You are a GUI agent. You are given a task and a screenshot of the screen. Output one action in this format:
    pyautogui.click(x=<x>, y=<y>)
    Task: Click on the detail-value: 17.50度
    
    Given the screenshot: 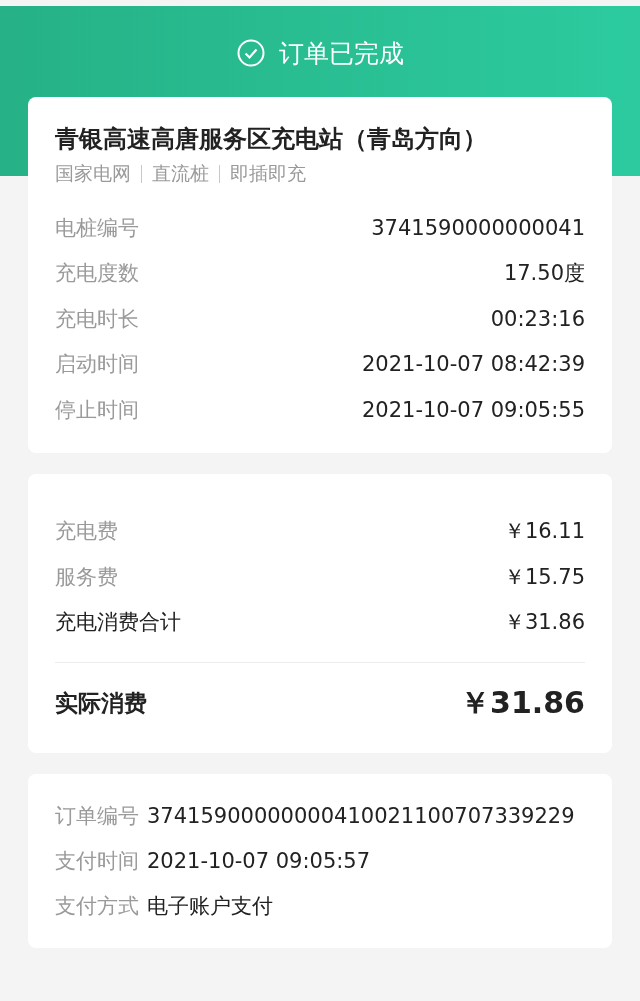 What is the action you would take?
    pyautogui.click(x=544, y=274)
    